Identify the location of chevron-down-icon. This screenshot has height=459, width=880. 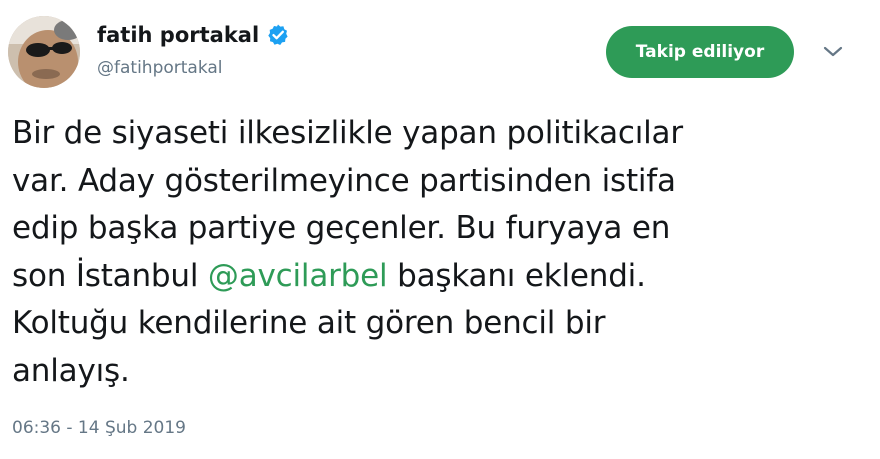
(833, 51).